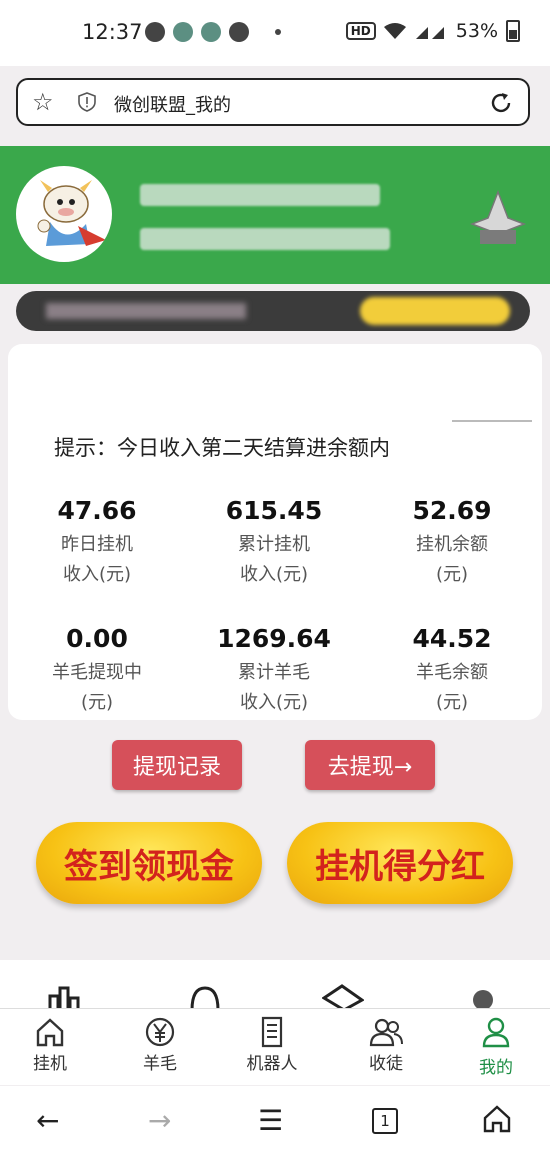 This screenshot has width=550, height=1156. Describe the element at coordinates (435, 311) in the screenshot. I see `status-action-redacted` at that location.